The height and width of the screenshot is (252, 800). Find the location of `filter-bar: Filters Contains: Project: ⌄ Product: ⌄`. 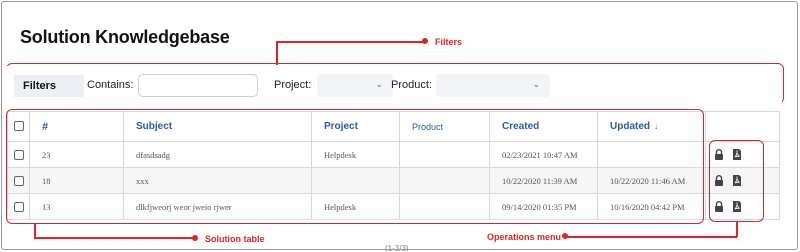

filter-bar: Filters Contains: Project: ⌄ Product: ⌄ is located at coordinates (394, 85).